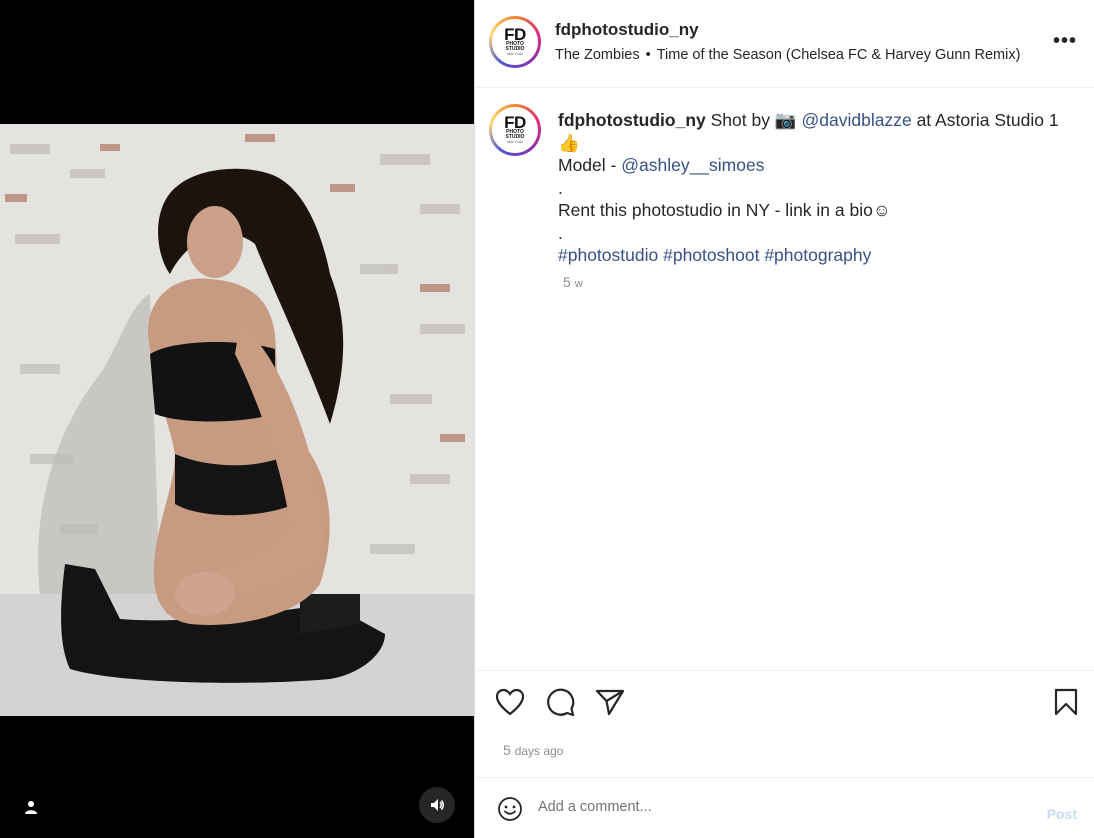 Image resolution: width=1094 pixels, height=838 pixels. Describe the element at coordinates (567, 282) in the screenshot. I see `caption-age-number: 5` at that location.